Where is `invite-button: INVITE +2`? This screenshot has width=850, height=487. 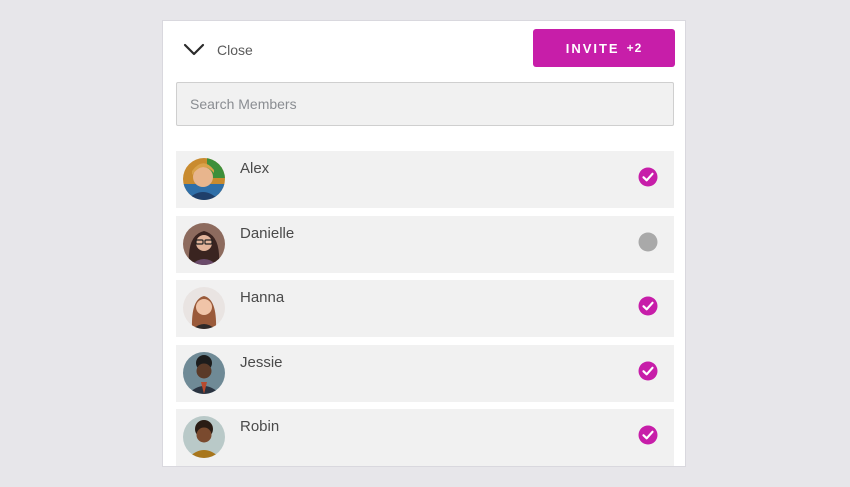 invite-button: INVITE +2 is located at coordinates (604, 48).